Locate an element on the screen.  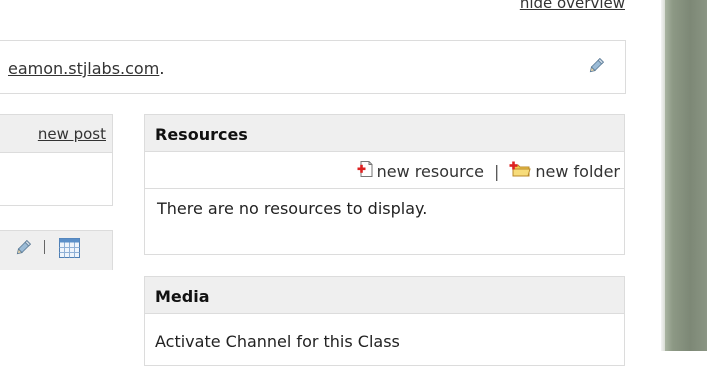
blog-panel-header: new post is located at coordinates (56, 134).